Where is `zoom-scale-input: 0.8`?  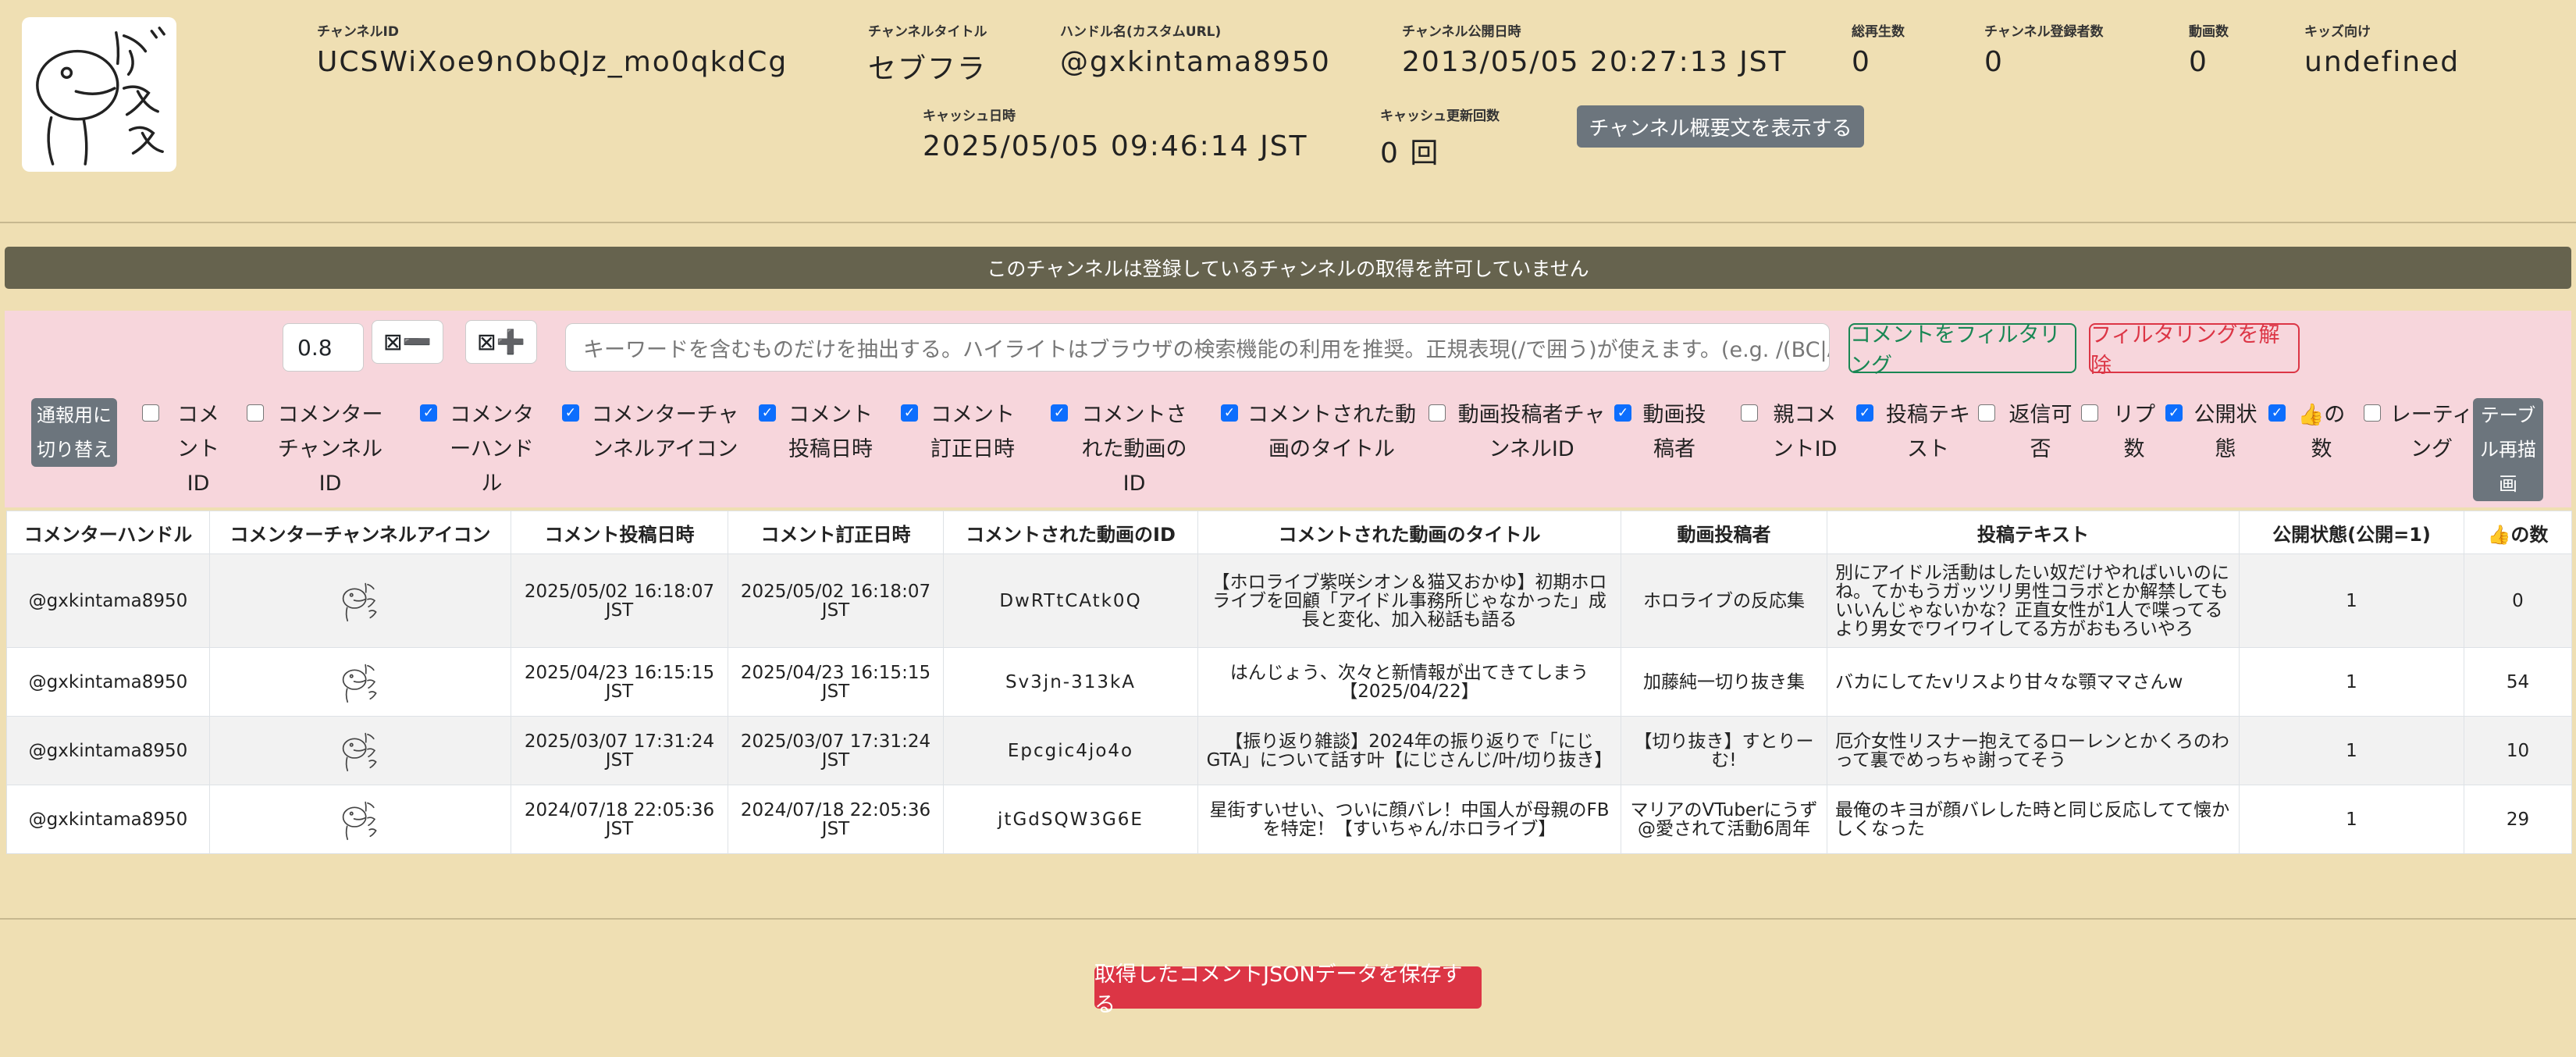 zoom-scale-input: 0.8 is located at coordinates (323, 347).